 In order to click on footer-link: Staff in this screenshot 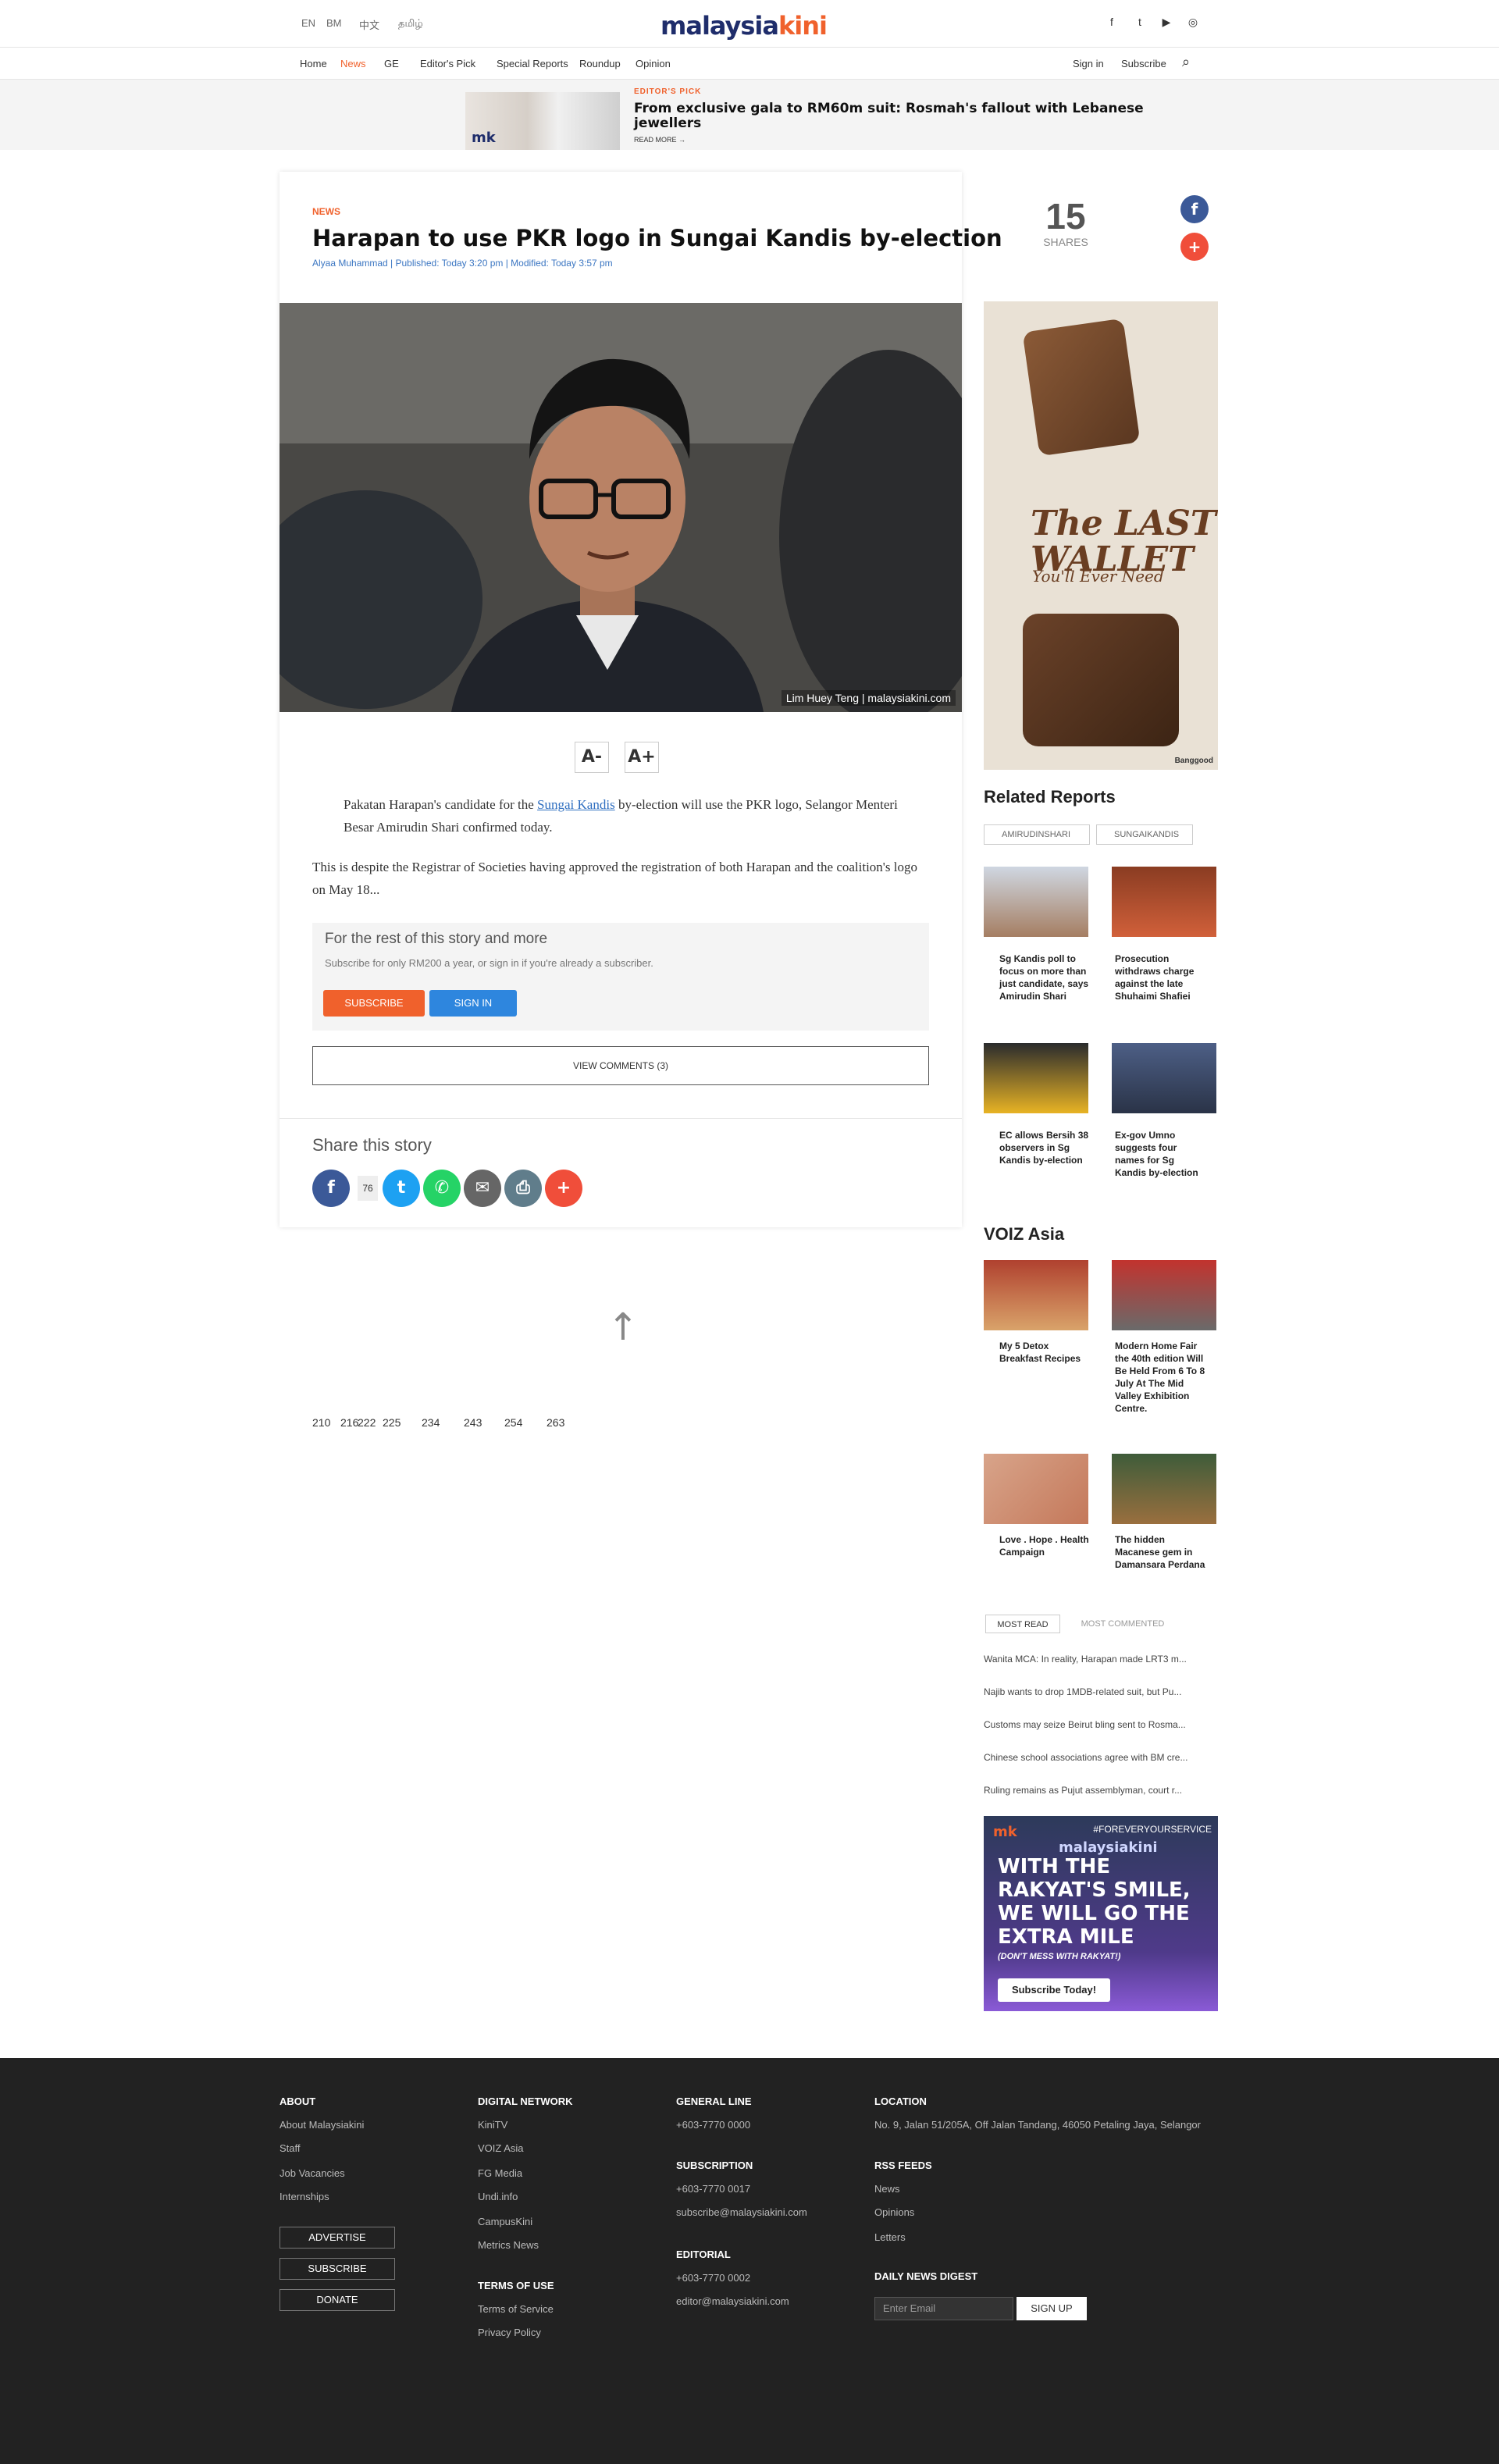, I will do `click(290, 2148)`.